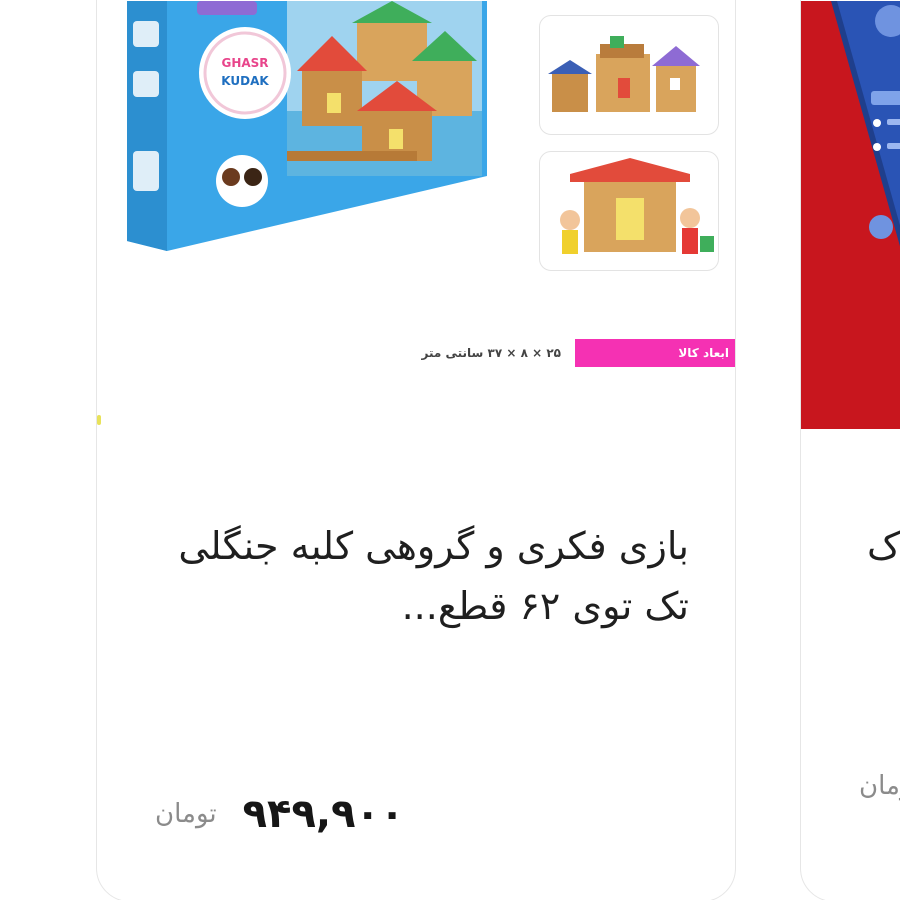 This screenshot has height=900, width=900. I want to click on product-box-image-next, so click(865, 124).